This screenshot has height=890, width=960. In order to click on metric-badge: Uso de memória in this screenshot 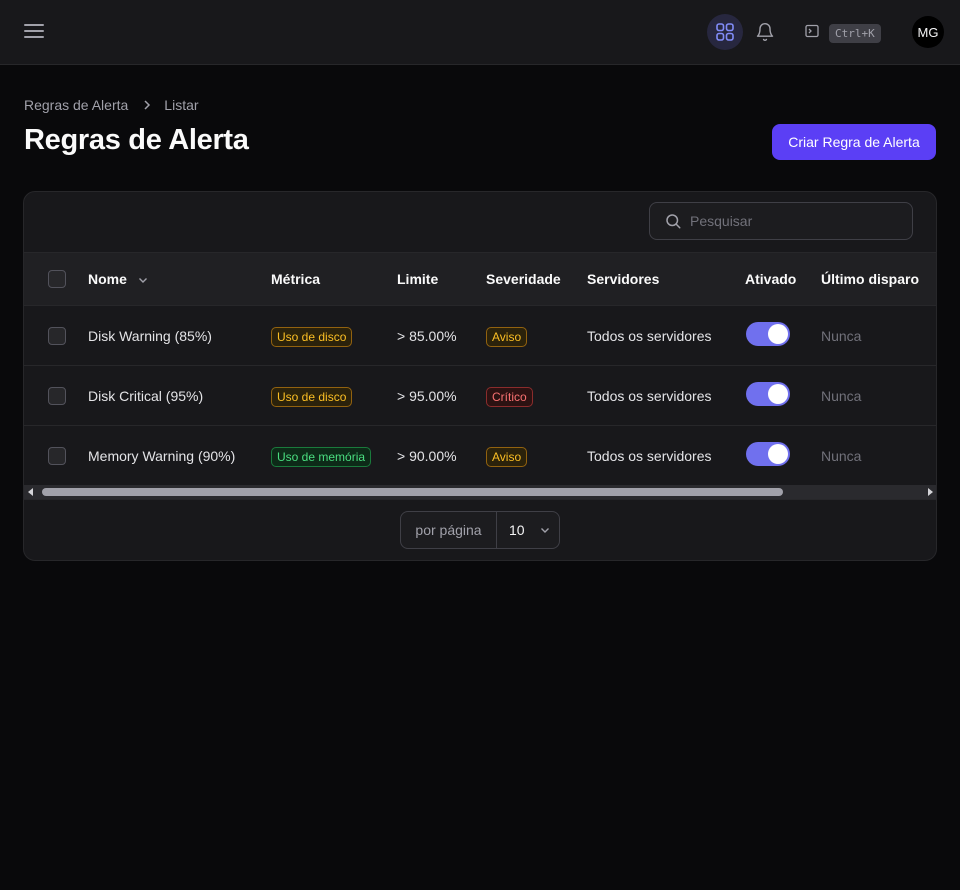, I will do `click(321, 457)`.